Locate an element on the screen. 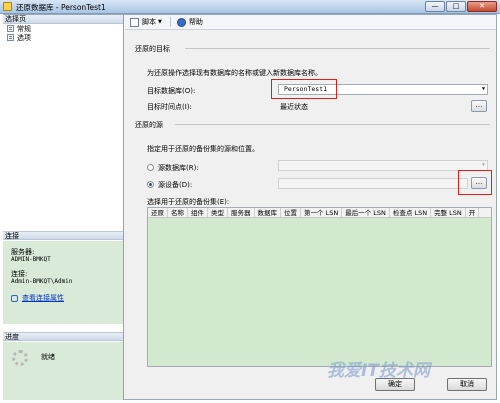  connection-header: 连接 is located at coordinates (63, 235).